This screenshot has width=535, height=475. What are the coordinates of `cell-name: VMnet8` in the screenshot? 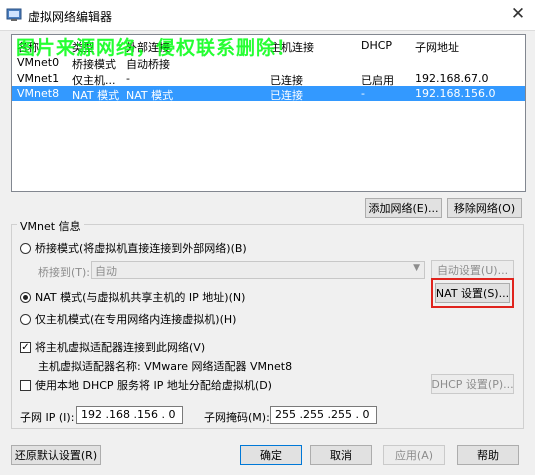 It's located at (38, 93).